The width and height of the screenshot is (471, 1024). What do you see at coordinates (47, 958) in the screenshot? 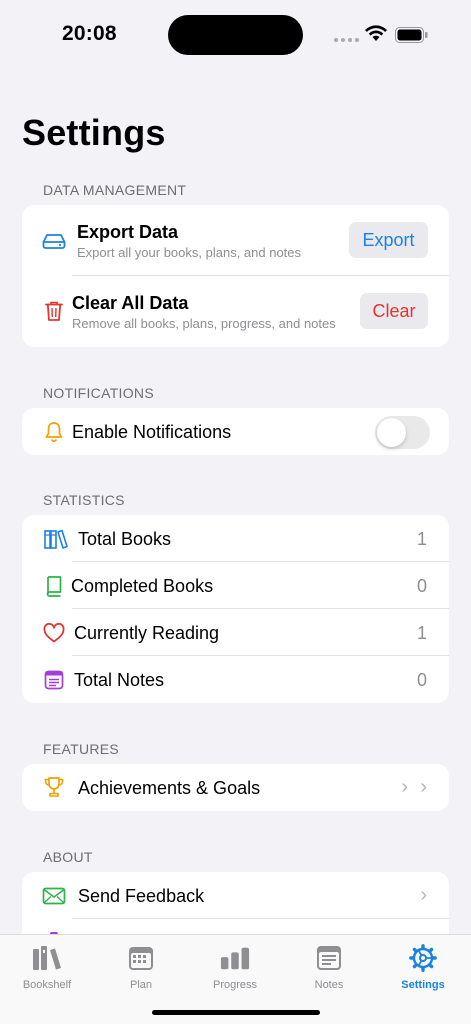
I see `bookshelf-icon` at bounding box center [47, 958].